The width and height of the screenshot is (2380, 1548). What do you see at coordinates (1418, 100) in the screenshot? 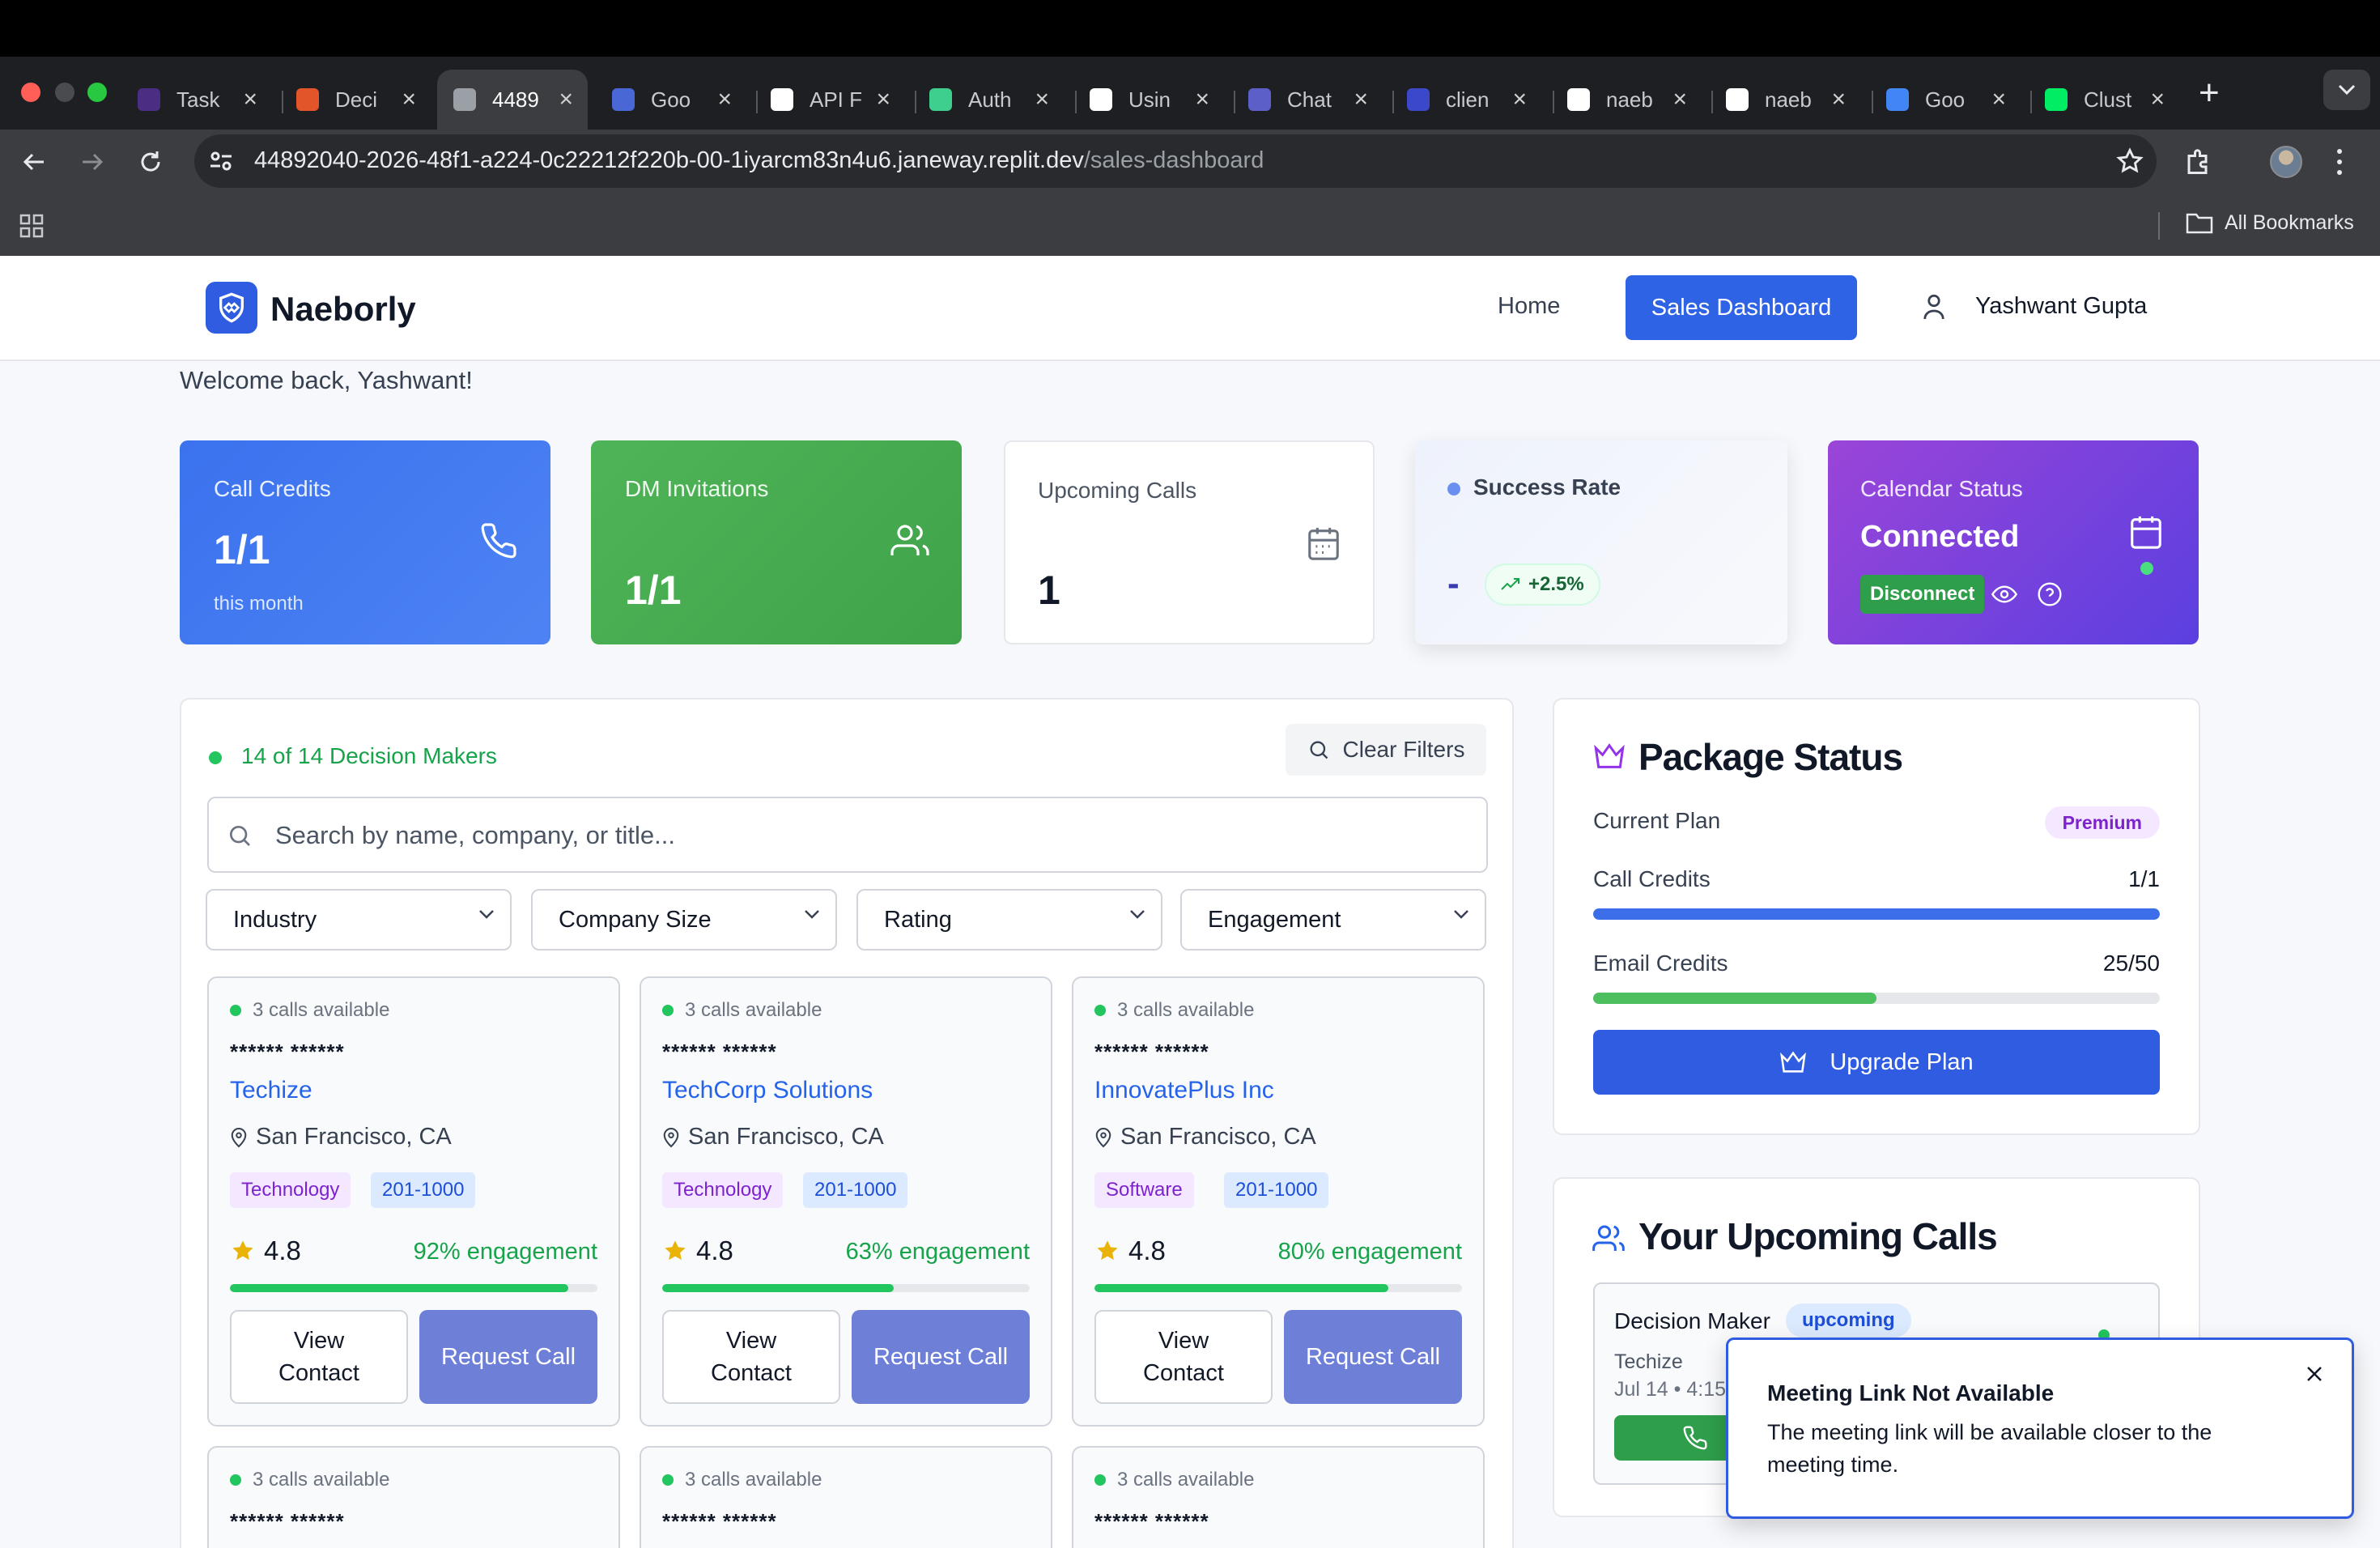
I see `tl-icon` at bounding box center [1418, 100].